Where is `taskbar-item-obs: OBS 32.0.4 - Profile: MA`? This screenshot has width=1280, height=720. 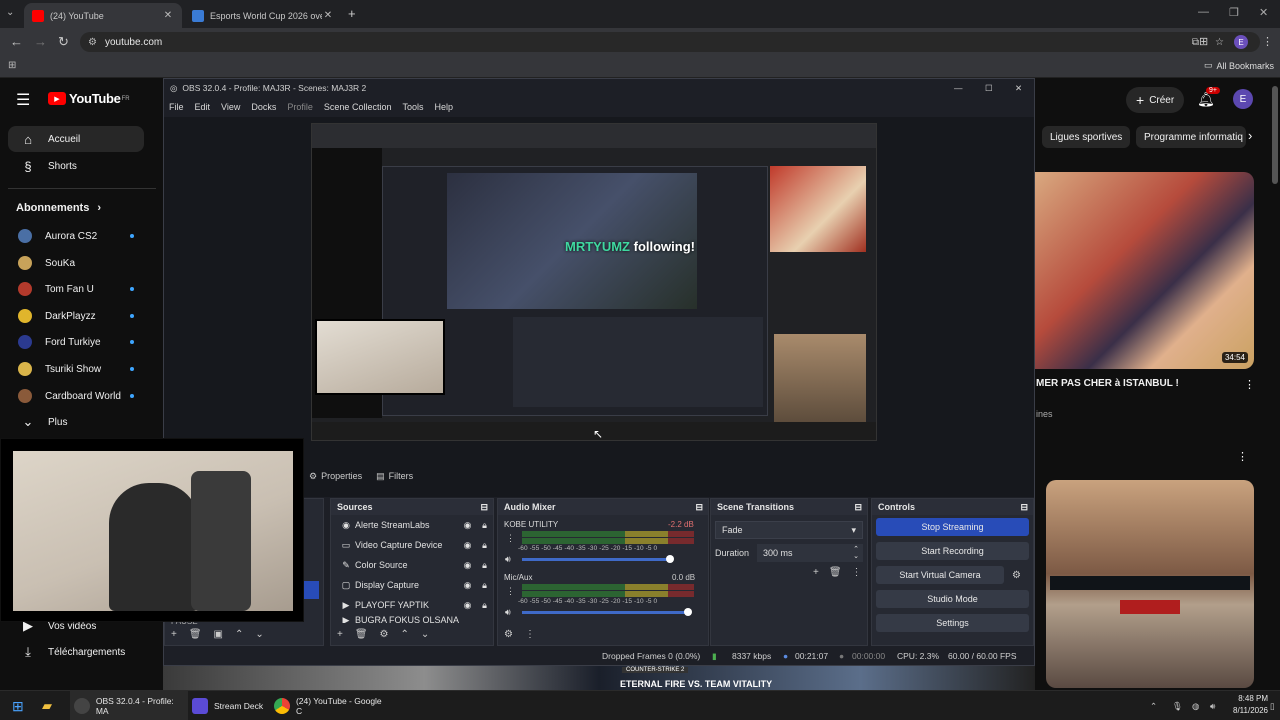
taskbar-item-obs: OBS 32.0.4 - Profile: MA is located at coordinates (129, 705).